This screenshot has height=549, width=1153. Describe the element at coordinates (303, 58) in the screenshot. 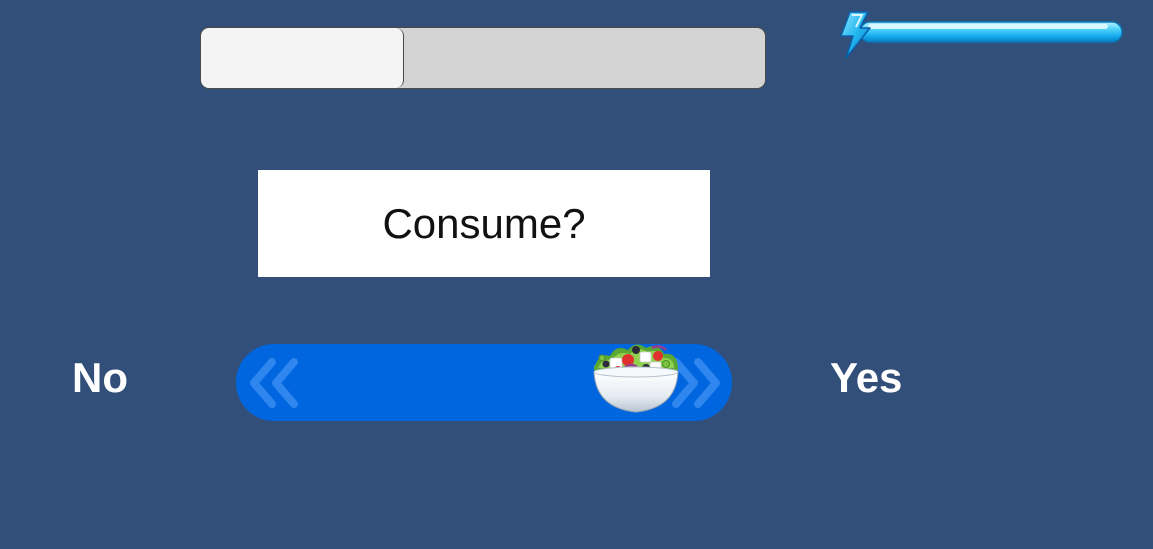

I see `progress-fill` at that location.